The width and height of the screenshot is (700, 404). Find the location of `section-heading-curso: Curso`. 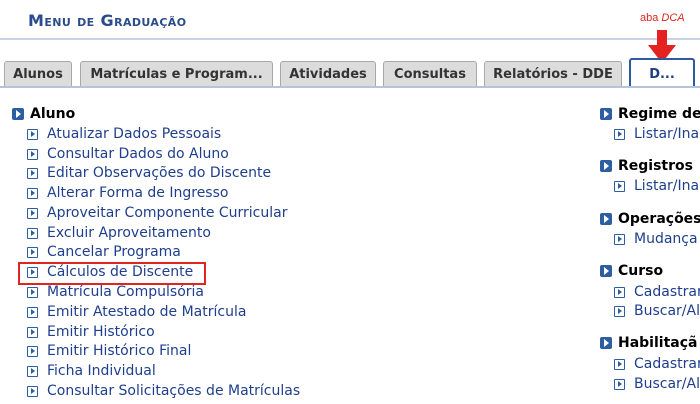

section-heading-curso: Curso is located at coordinates (631, 271).